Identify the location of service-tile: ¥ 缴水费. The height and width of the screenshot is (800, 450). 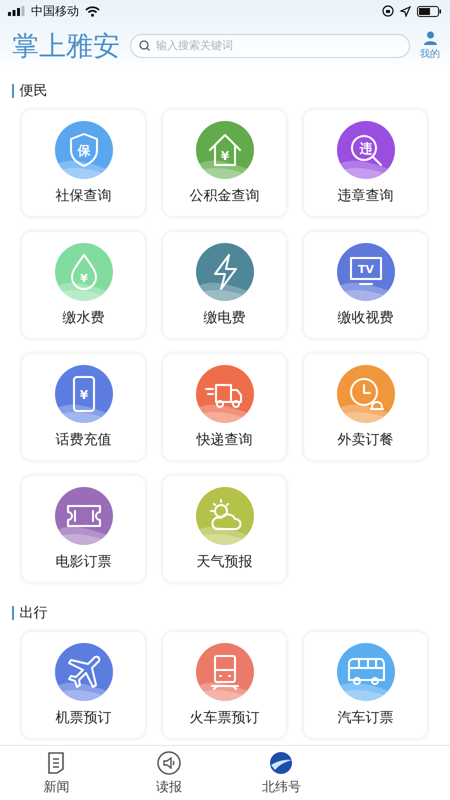
(83, 285).